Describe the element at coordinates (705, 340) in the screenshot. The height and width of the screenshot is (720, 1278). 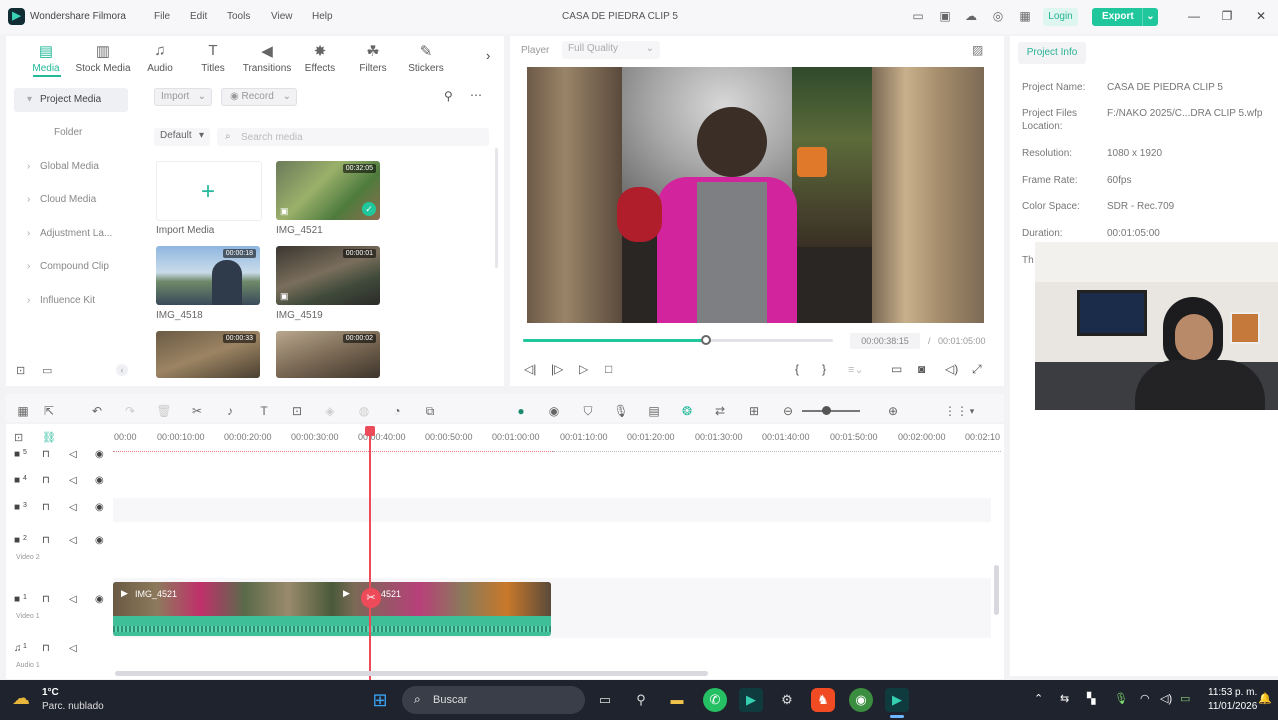
I see `playback-scrubber-handle` at that location.